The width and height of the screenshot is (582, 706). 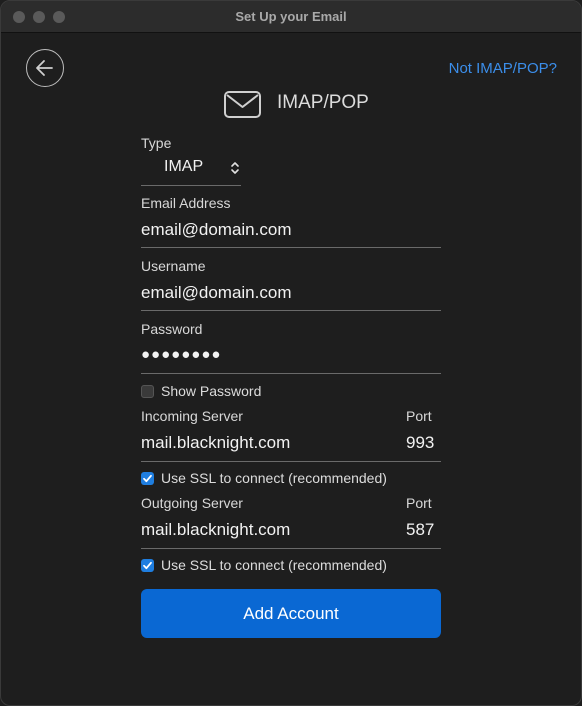 What do you see at coordinates (216, 293) in the screenshot?
I see `username-field: email@domain.com` at bounding box center [216, 293].